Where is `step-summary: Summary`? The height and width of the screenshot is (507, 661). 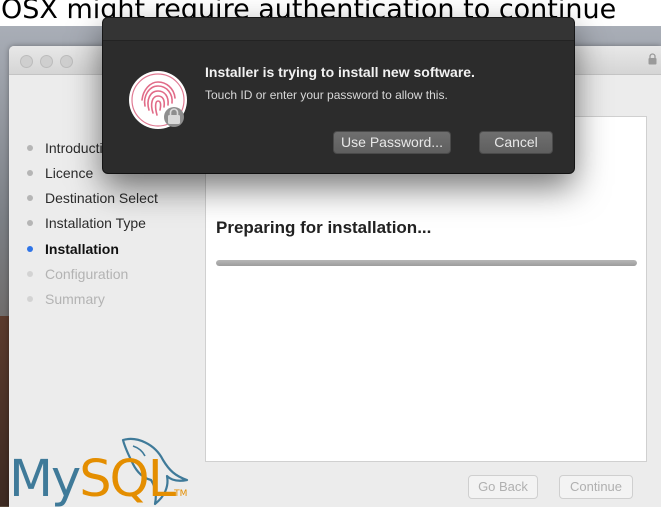 step-summary: Summary is located at coordinates (66, 299).